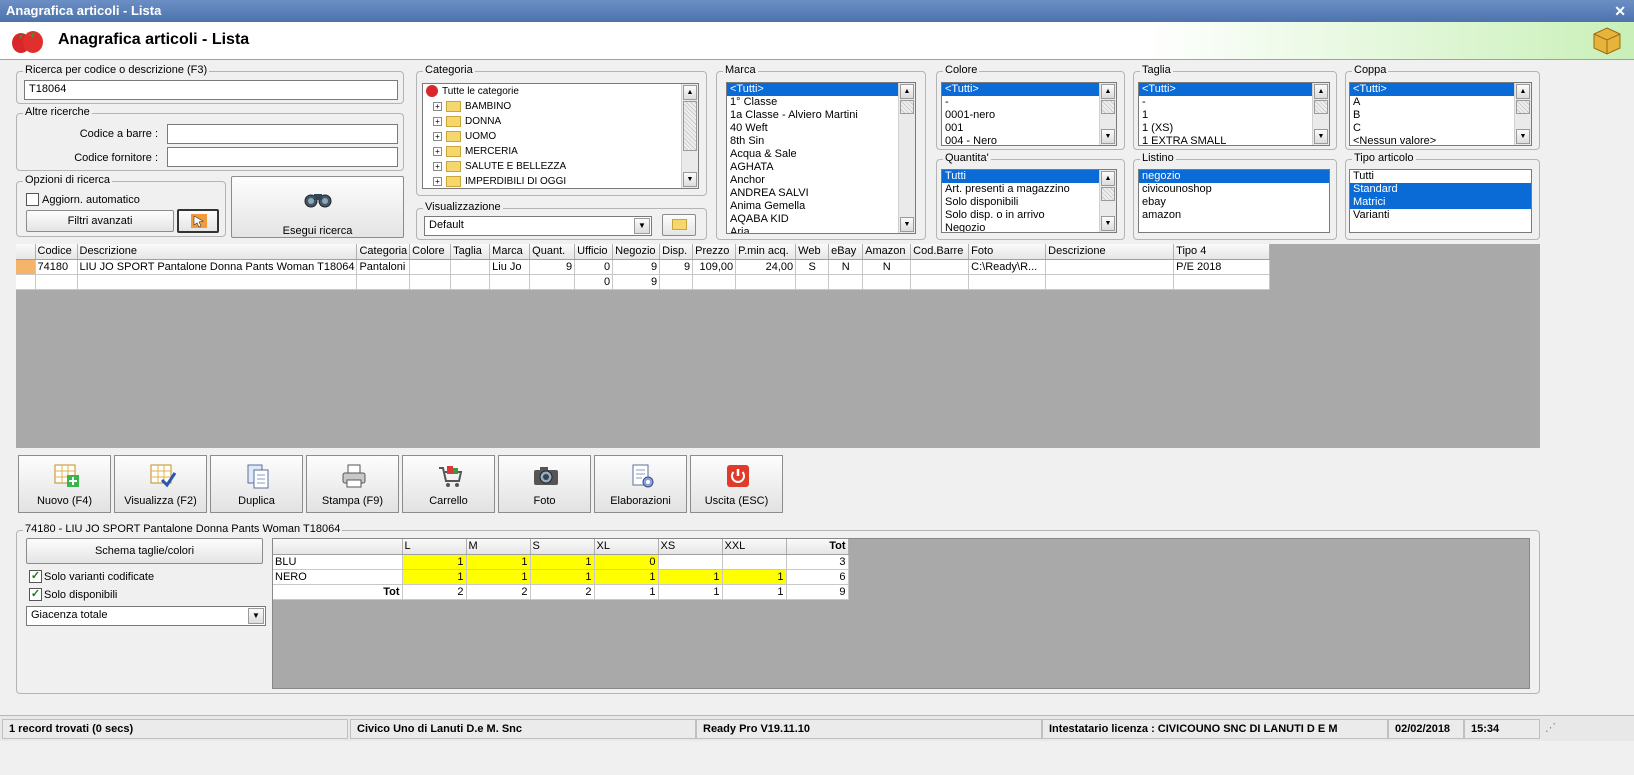 This screenshot has width=1634, height=775. I want to click on list-item: Solo disp. o in arrivo, so click(1029, 215).